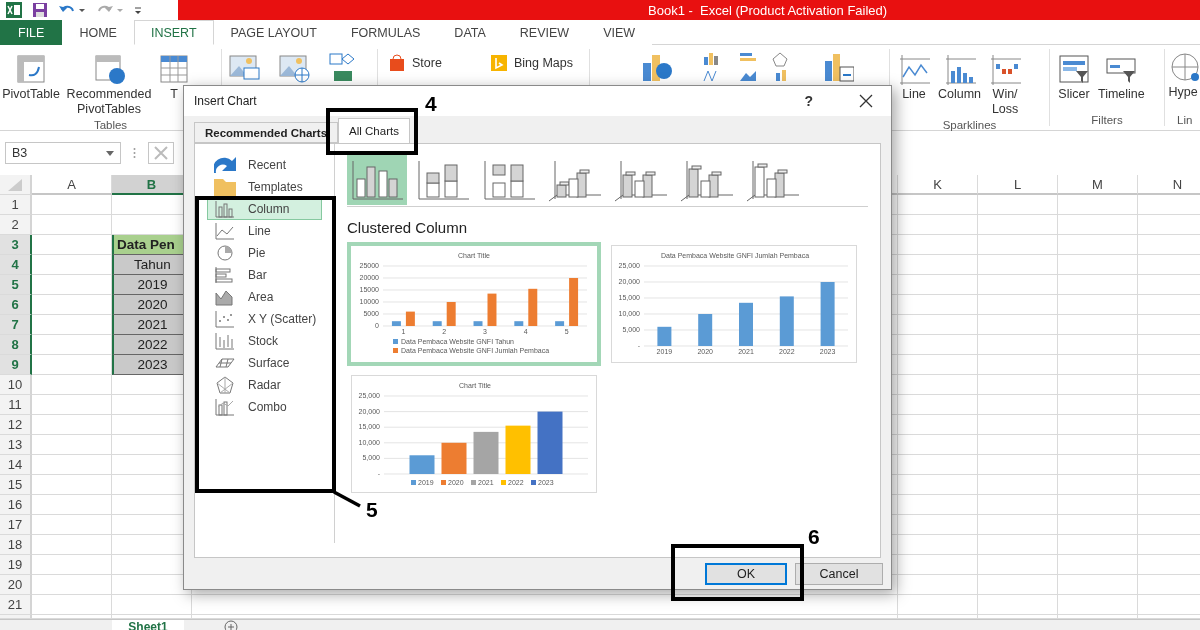 The width and height of the screenshot is (1200, 630). I want to click on chart-type-item: Stock, so click(264, 341).